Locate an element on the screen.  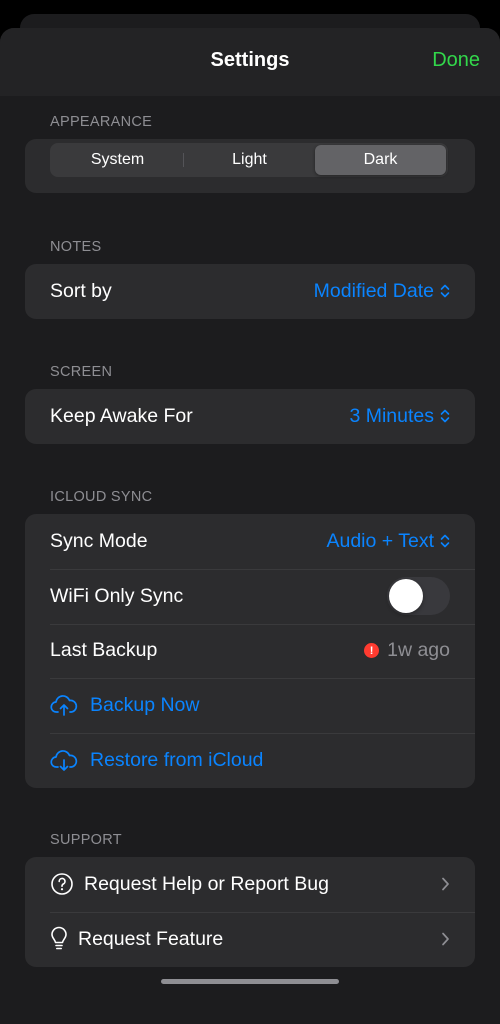
request-feature-row: Request Feature is located at coordinates (250, 939).